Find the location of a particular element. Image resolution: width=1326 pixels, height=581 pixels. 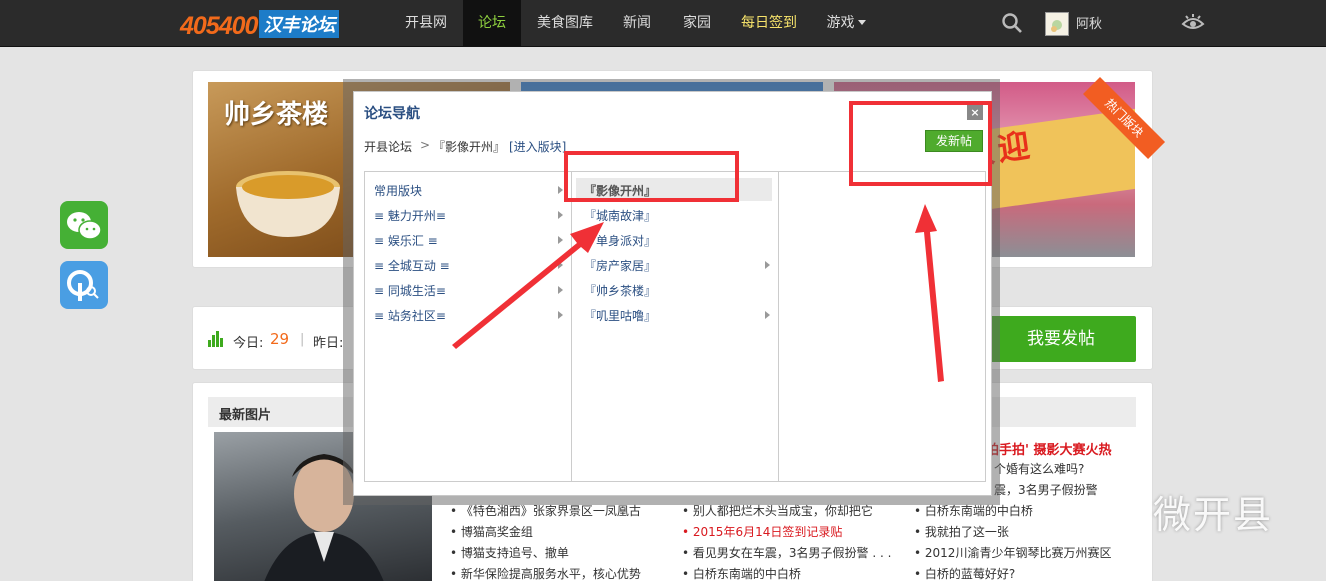

annotation-arrows is located at coordinates (698, 293).